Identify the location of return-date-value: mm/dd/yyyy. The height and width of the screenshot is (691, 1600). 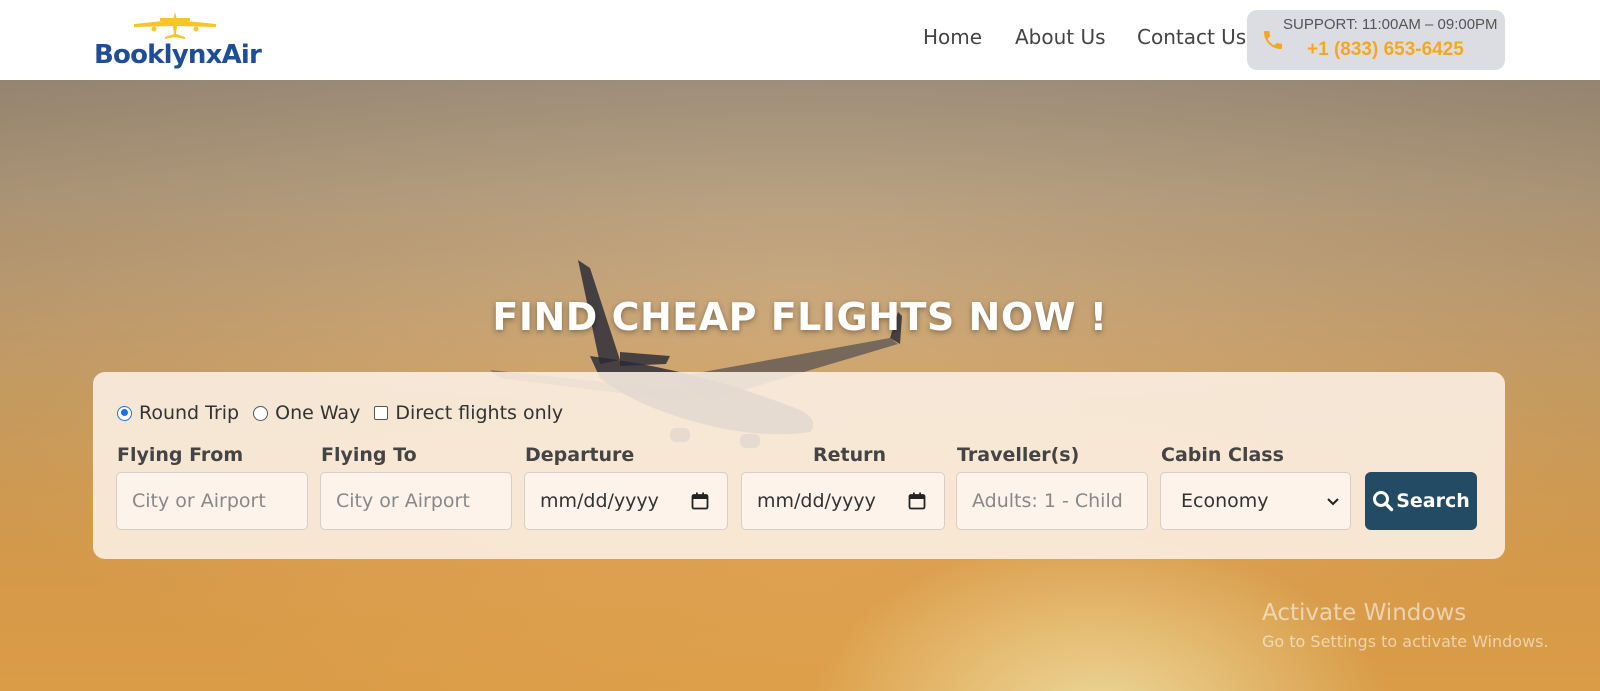
(816, 501).